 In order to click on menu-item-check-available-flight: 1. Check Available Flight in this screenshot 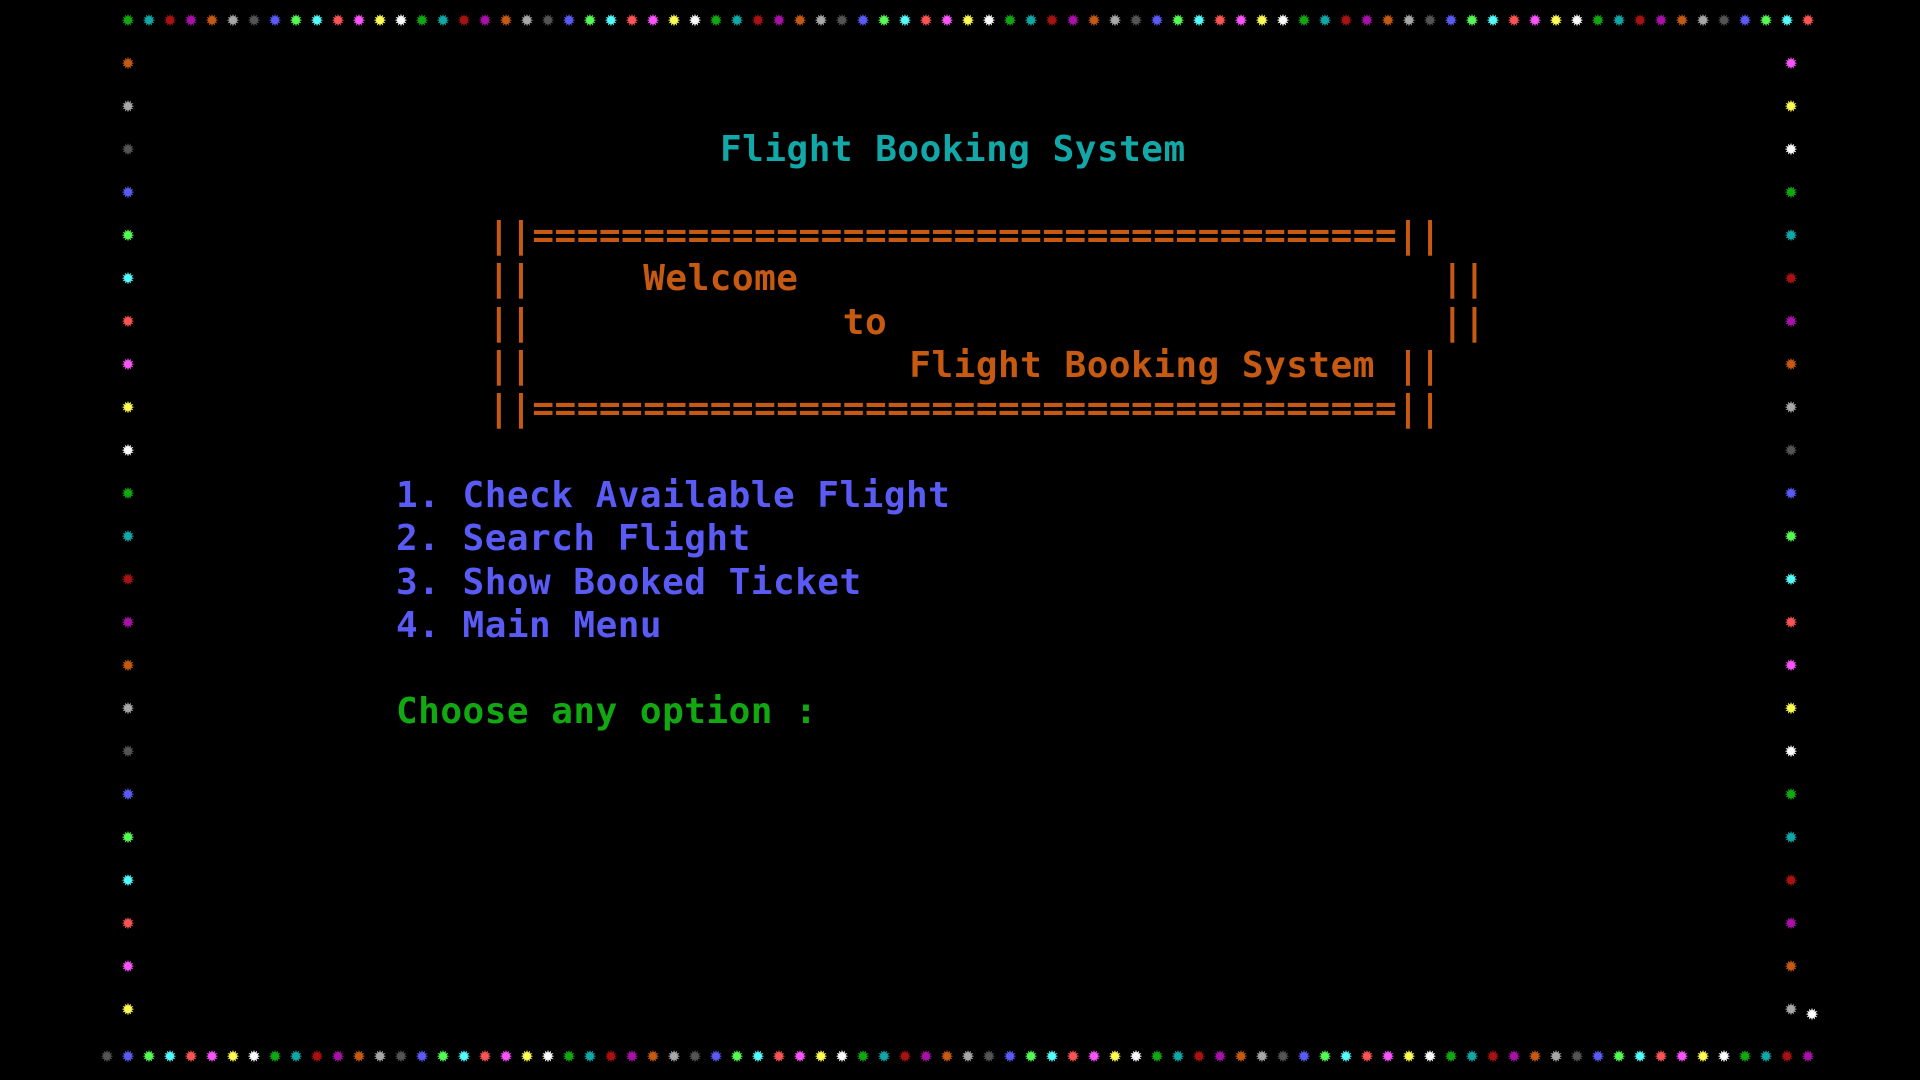, I will do `click(673, 495)`.